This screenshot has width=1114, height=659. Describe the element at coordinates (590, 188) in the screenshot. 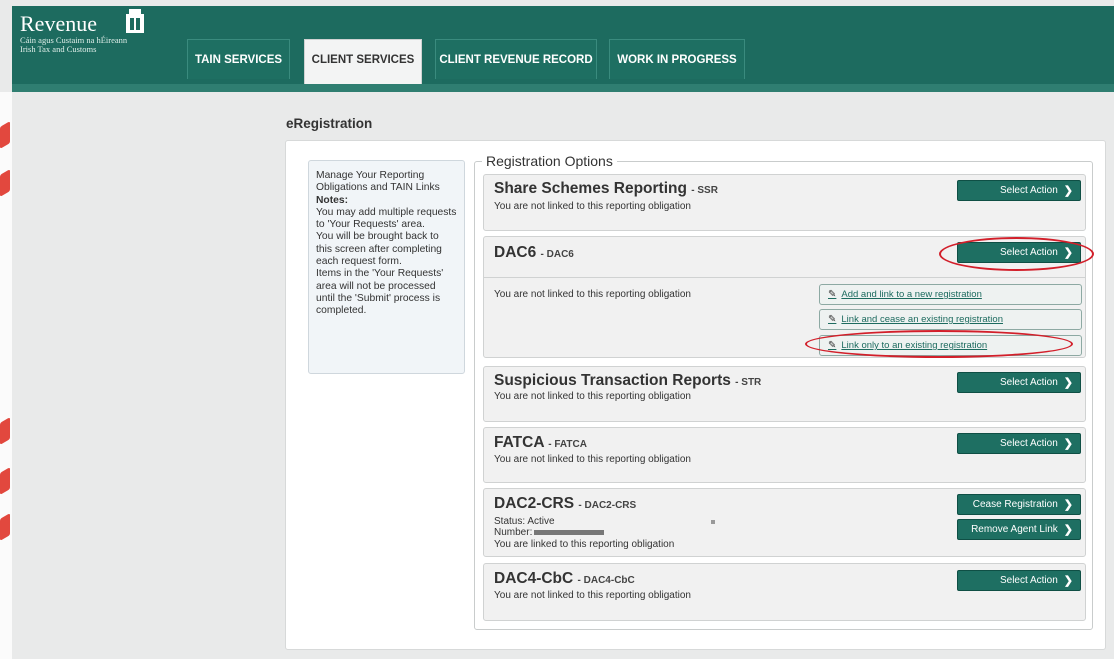

I see `option-title-text: Share Schemes Reporting` at that location.